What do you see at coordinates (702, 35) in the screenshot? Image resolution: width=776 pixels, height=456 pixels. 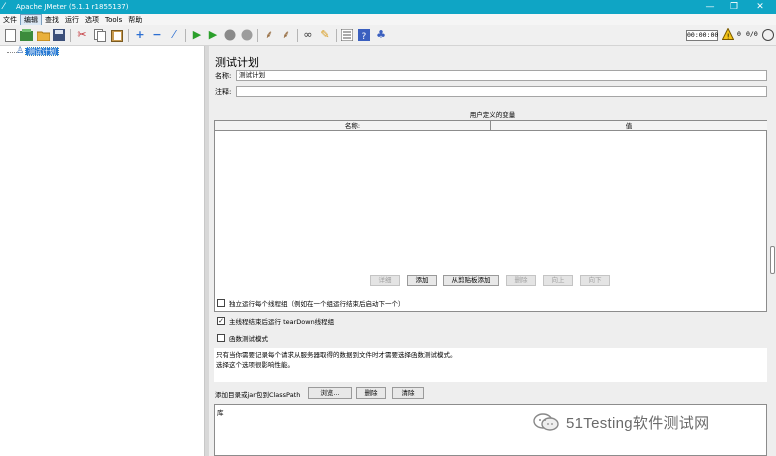 I see `elapsed-timer: 00:00:00` at bounding box center [702, 35].